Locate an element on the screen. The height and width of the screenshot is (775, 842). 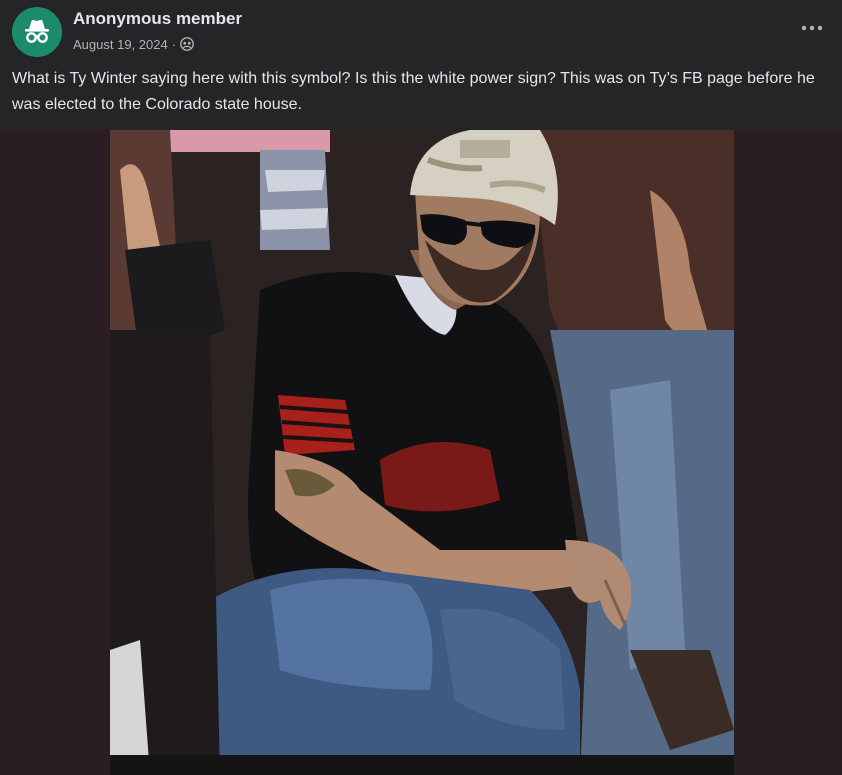
avatar is located at coordinates (37, 32).